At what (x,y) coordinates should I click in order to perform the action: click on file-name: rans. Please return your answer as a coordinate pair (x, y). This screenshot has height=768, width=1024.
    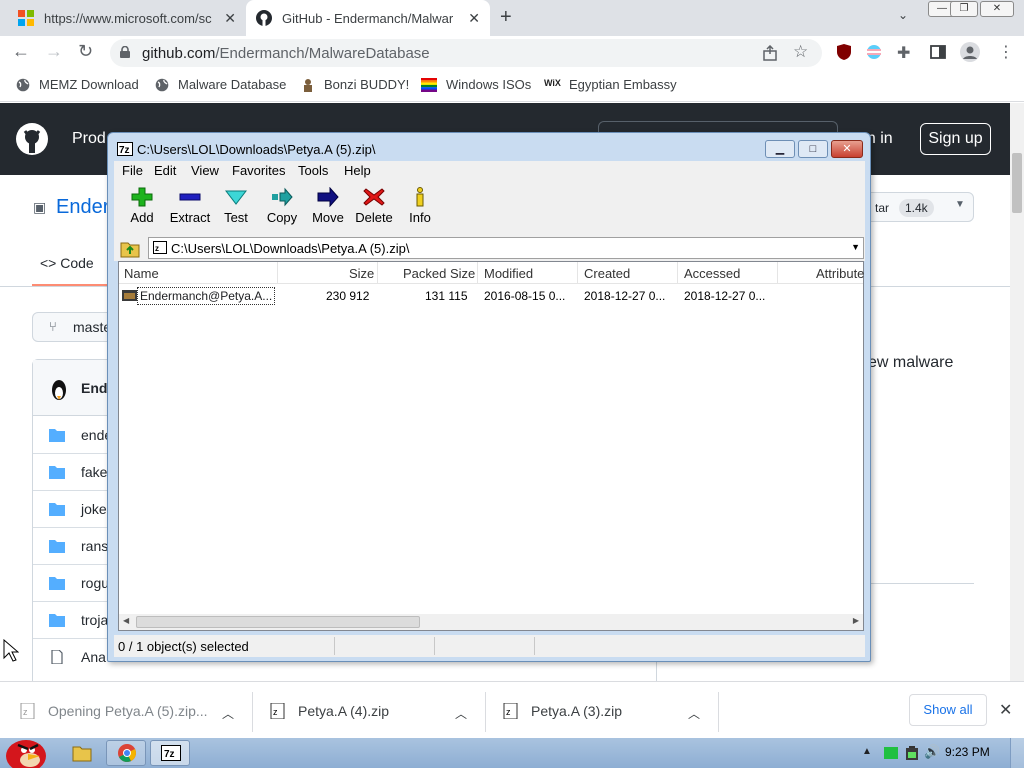
    Looking at the image, I should click on (94, 546).